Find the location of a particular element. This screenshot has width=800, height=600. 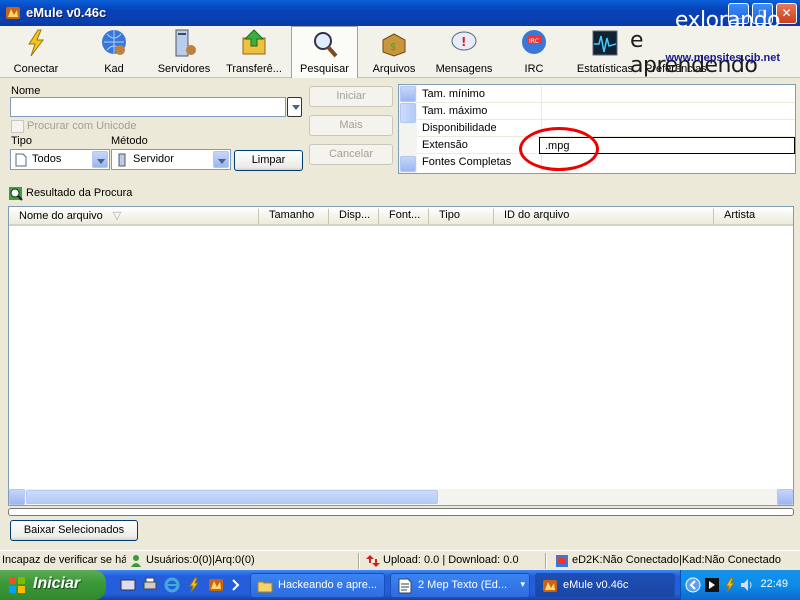

column-header-artist: Artista is located at coordinates (753, 216).